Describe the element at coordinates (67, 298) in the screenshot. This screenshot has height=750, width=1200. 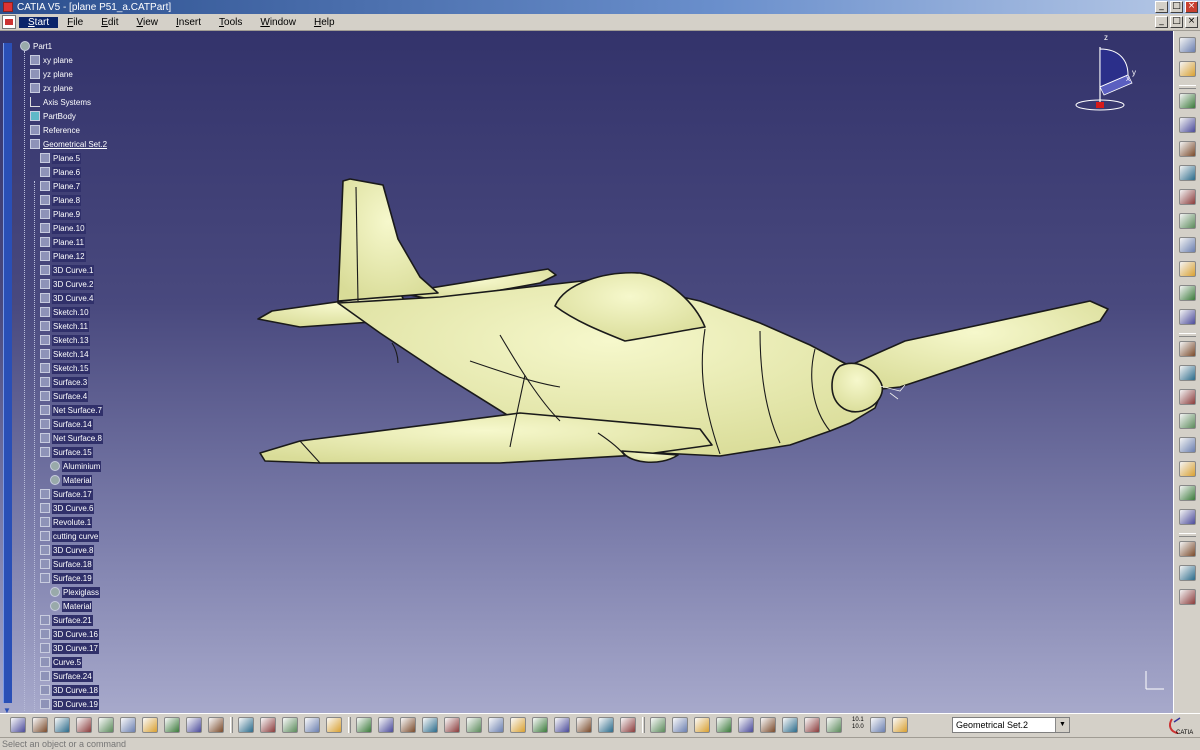
I see `tree-node: 3D Curve.4` at that location.